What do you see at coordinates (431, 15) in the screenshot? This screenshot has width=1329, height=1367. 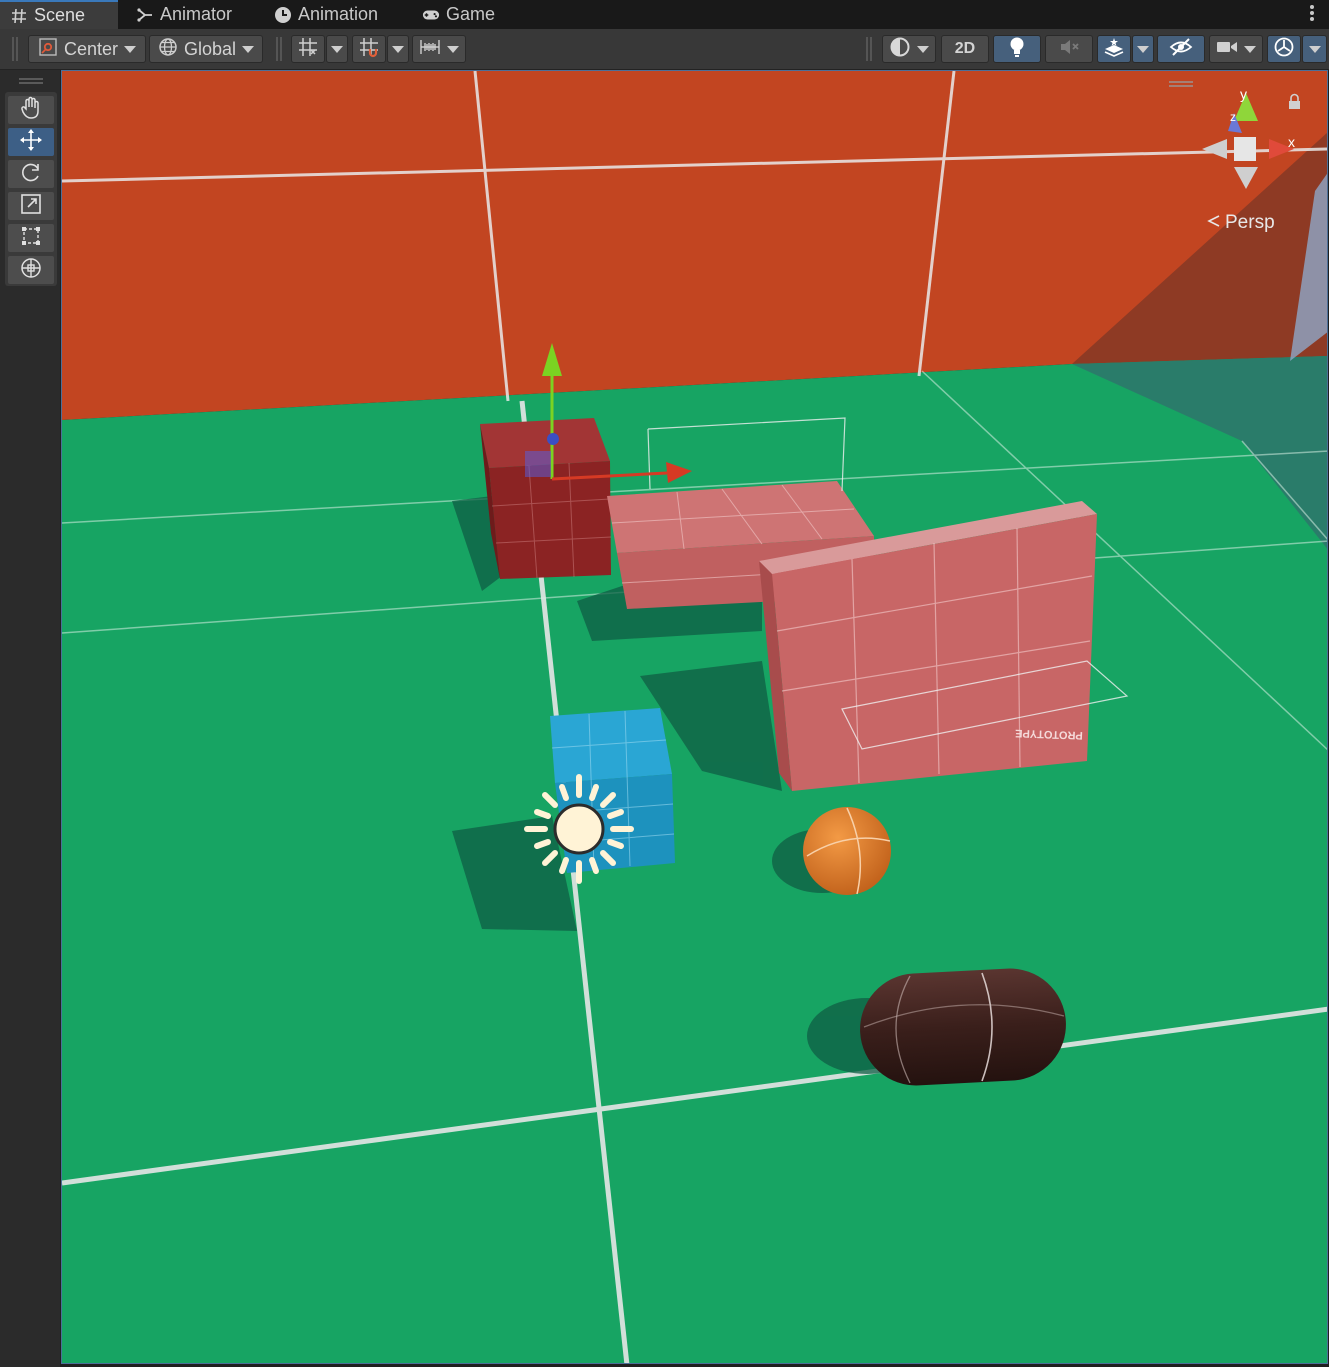 I see `gamepad-icon` at bounding box center [431, 15].